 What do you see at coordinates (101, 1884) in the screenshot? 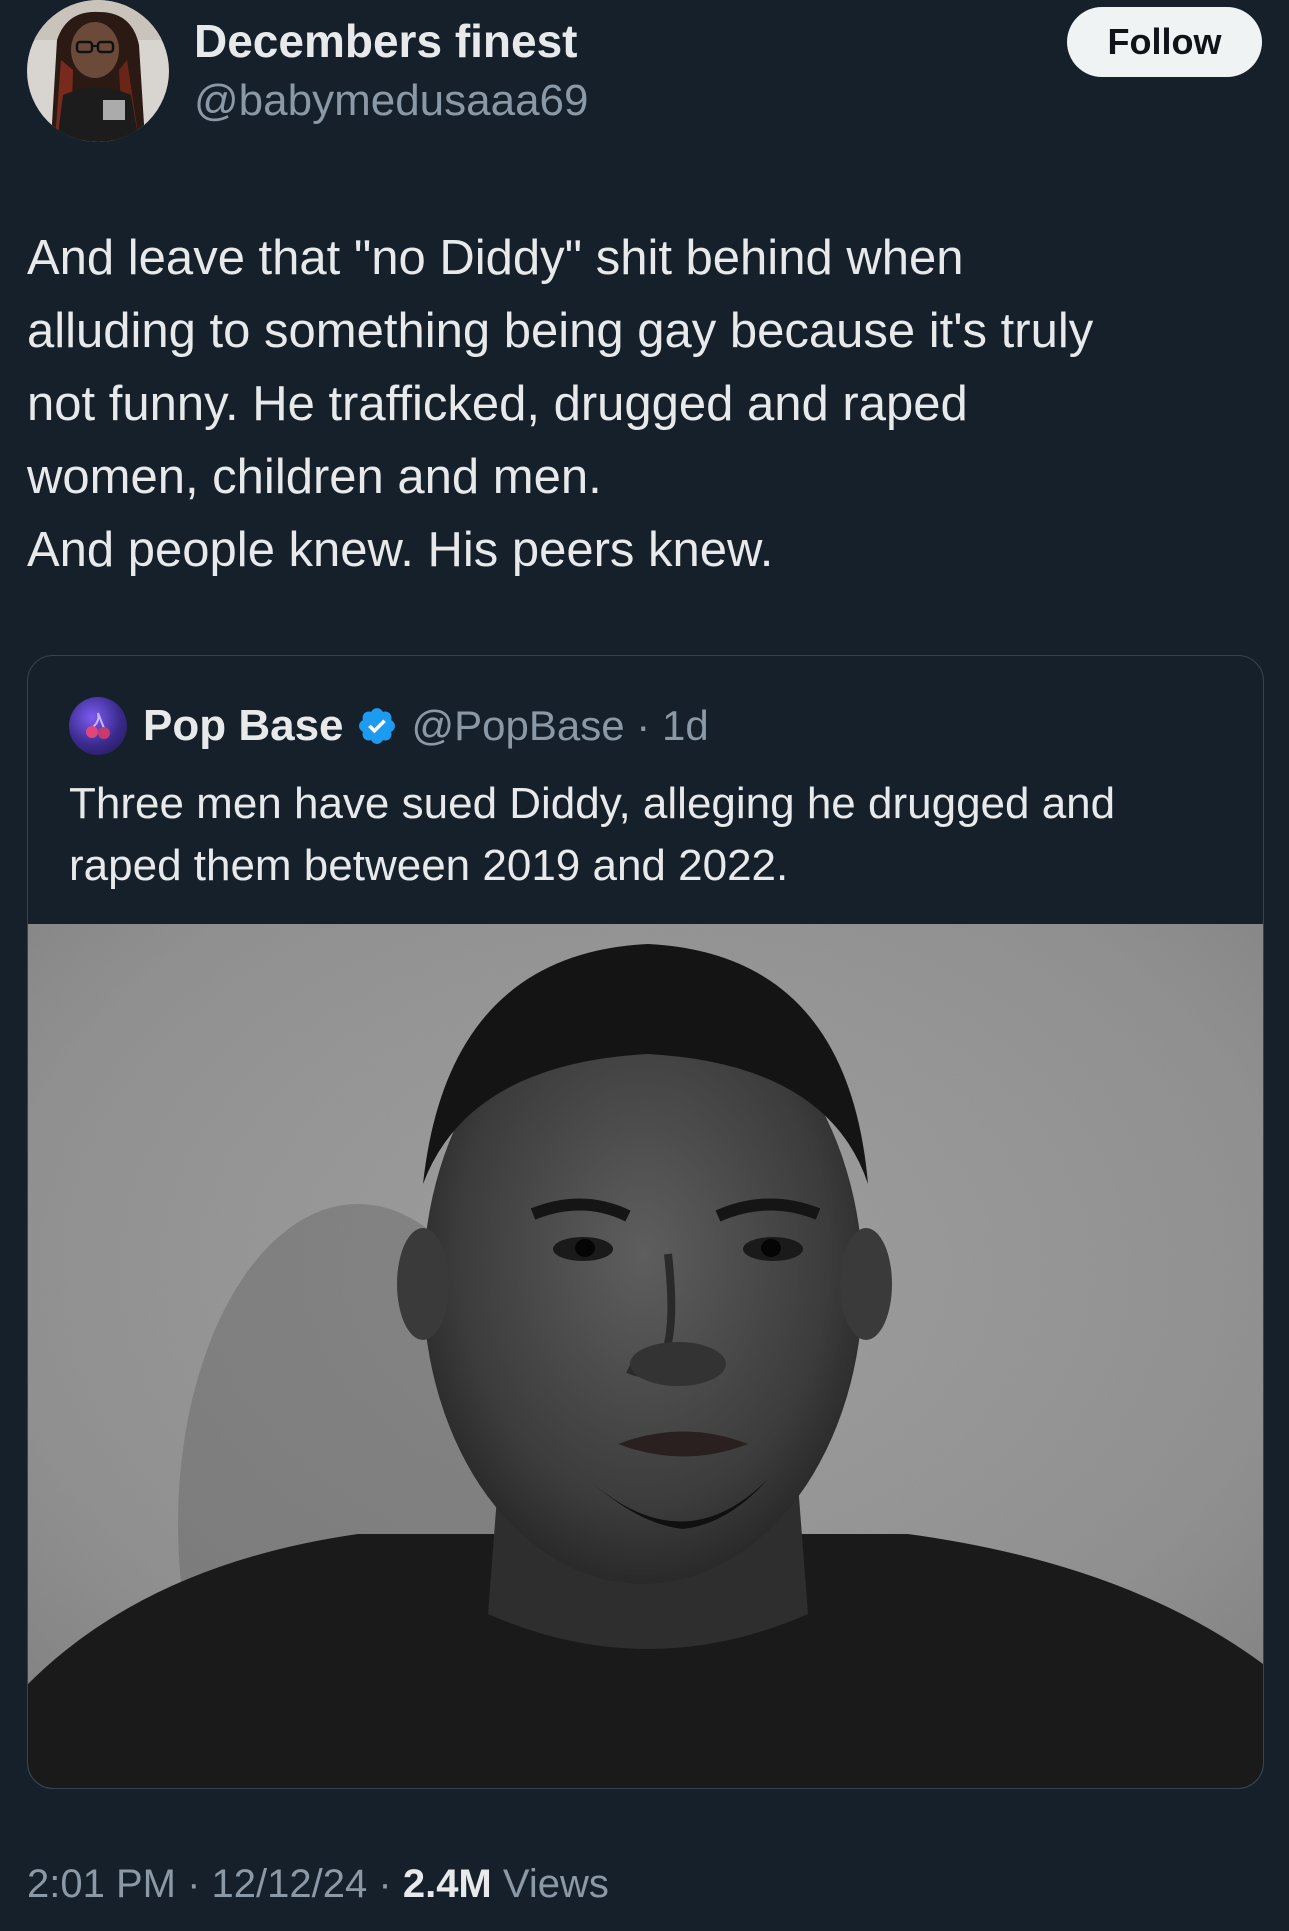
I see `tweet-time: 2:01 PM` at bounding box center [101, 1884].